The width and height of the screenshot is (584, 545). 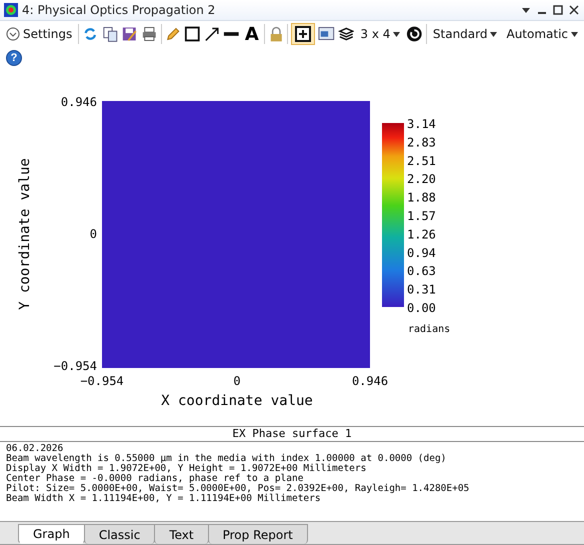 I want to click on tab: Graph, so click(x=51, y=534).